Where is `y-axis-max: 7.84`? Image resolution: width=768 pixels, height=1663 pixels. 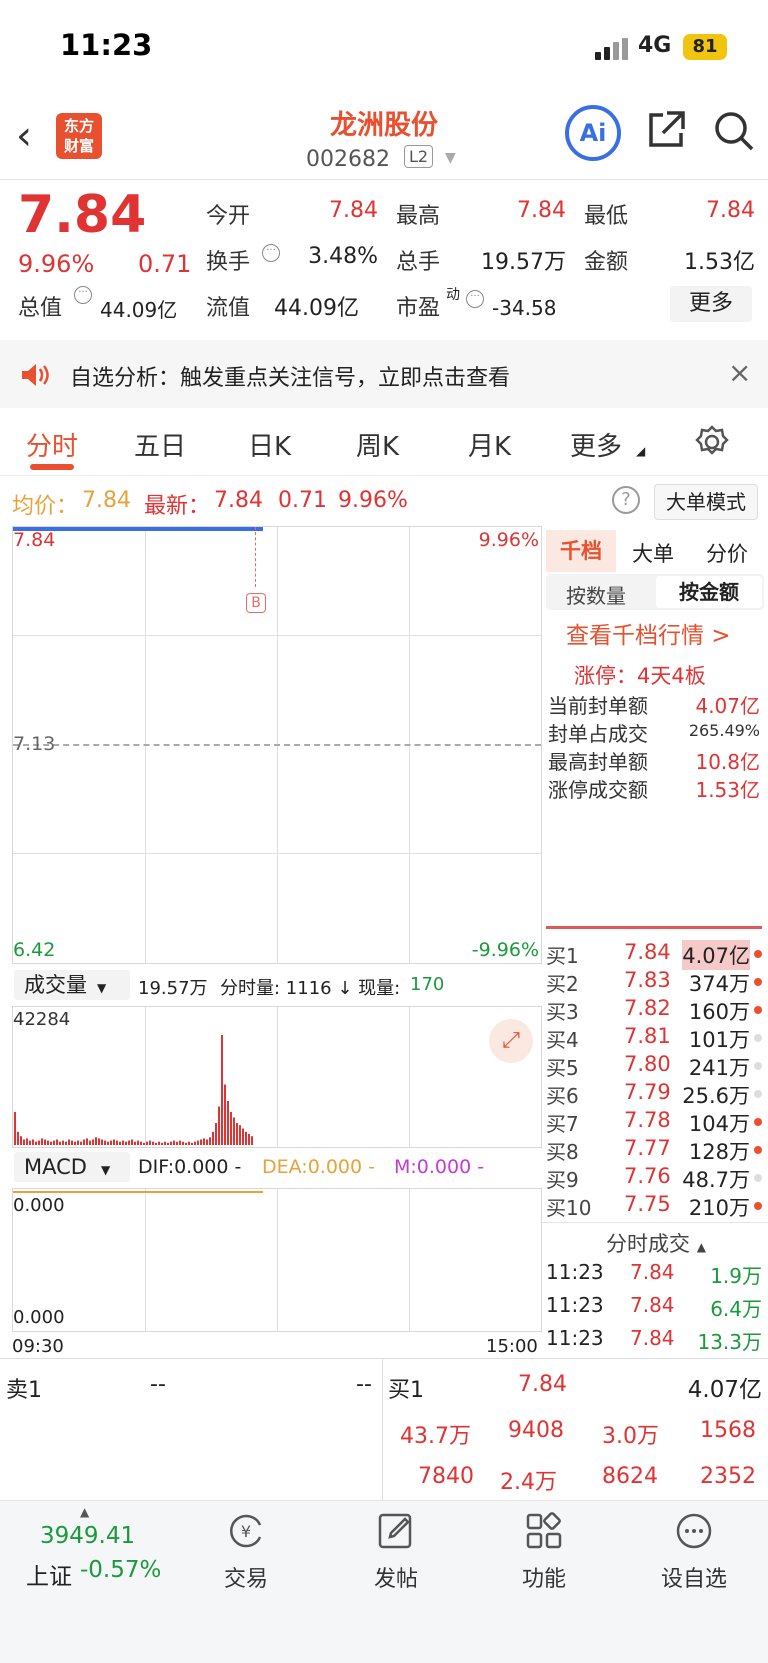
y-axis-max: 7.84 is located at coordinates (34, 540).